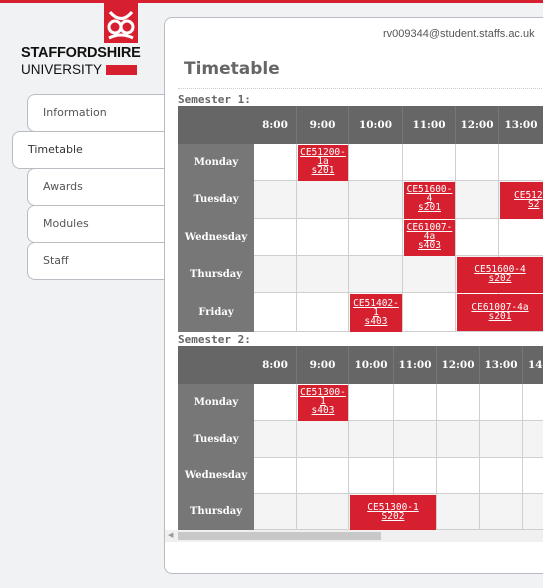 The image size is (543, 588). I want to click on nav-item-timetable: Timetable, so click(88, 150).